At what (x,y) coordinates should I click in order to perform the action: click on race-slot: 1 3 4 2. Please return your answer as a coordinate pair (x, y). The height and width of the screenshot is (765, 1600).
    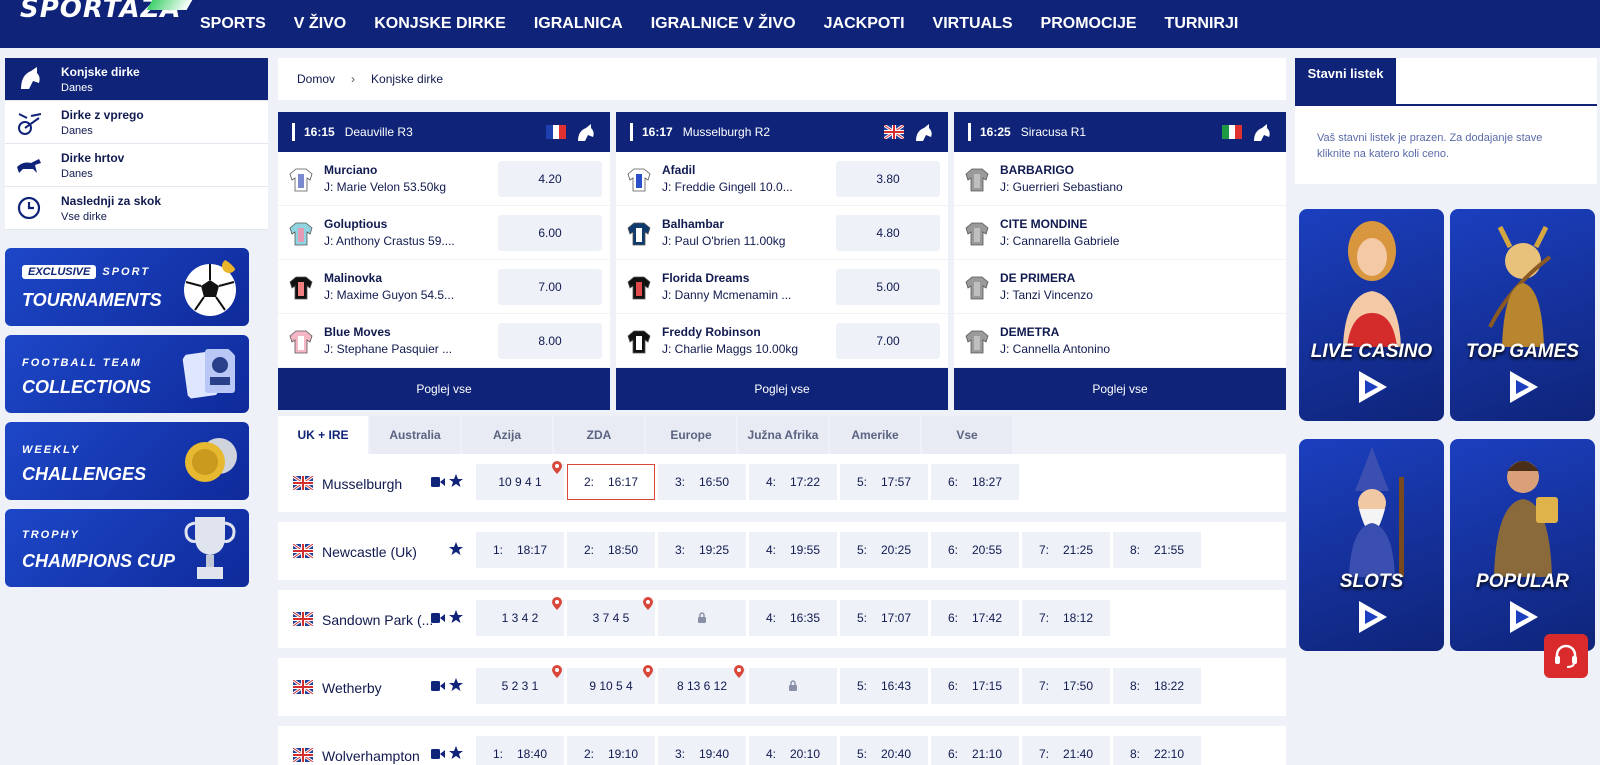
    Looking at the image, I should click on (520, 616).